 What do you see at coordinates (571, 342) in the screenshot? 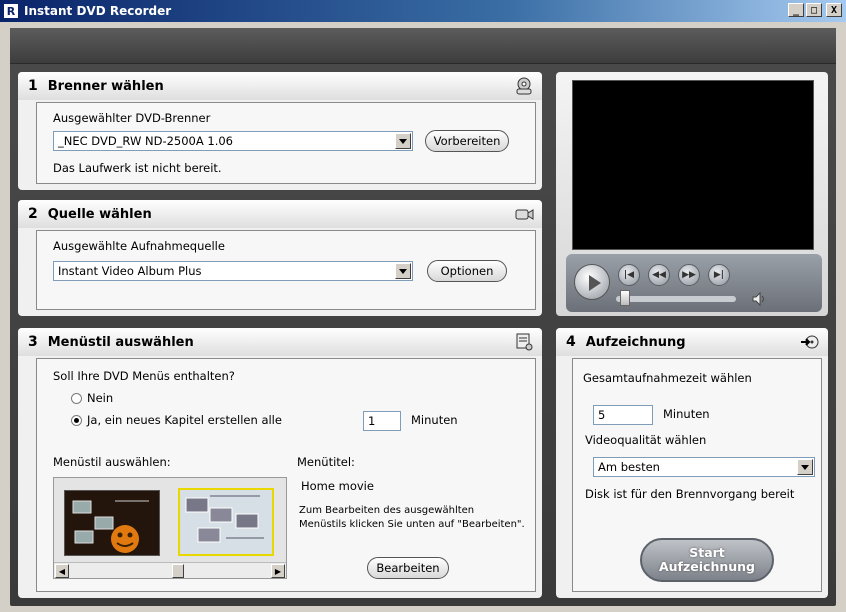
I see `step-number: 4` at bounding box center [571, 342].